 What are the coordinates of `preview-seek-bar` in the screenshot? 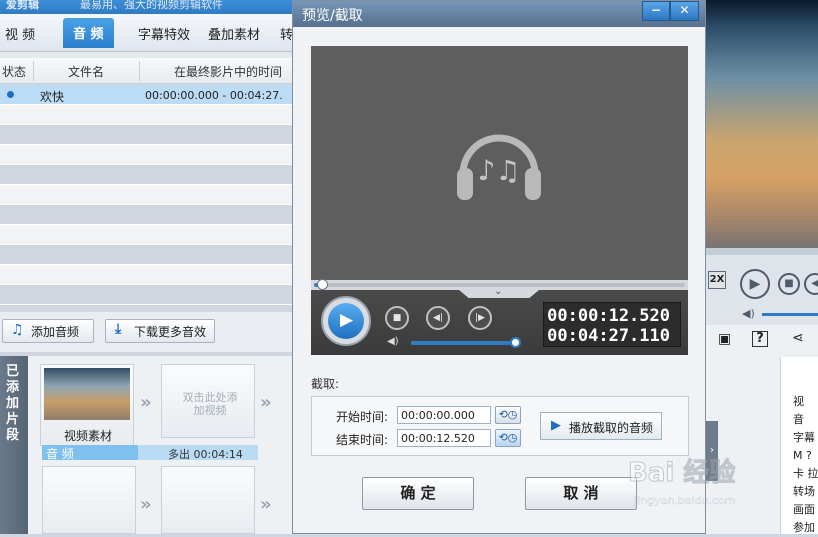 It's located at (762, 251).